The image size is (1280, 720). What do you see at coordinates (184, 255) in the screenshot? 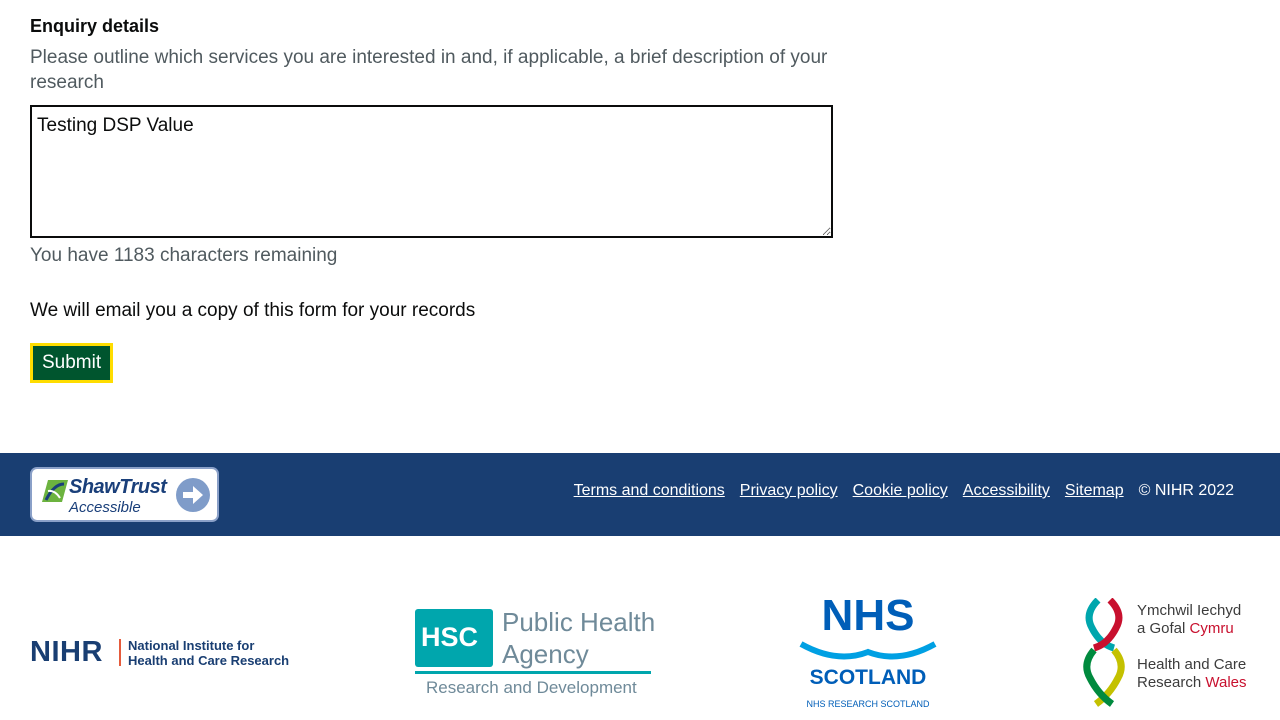
I see `character-count: You have 1183 characters remaining` at bounding box center [184, 255].